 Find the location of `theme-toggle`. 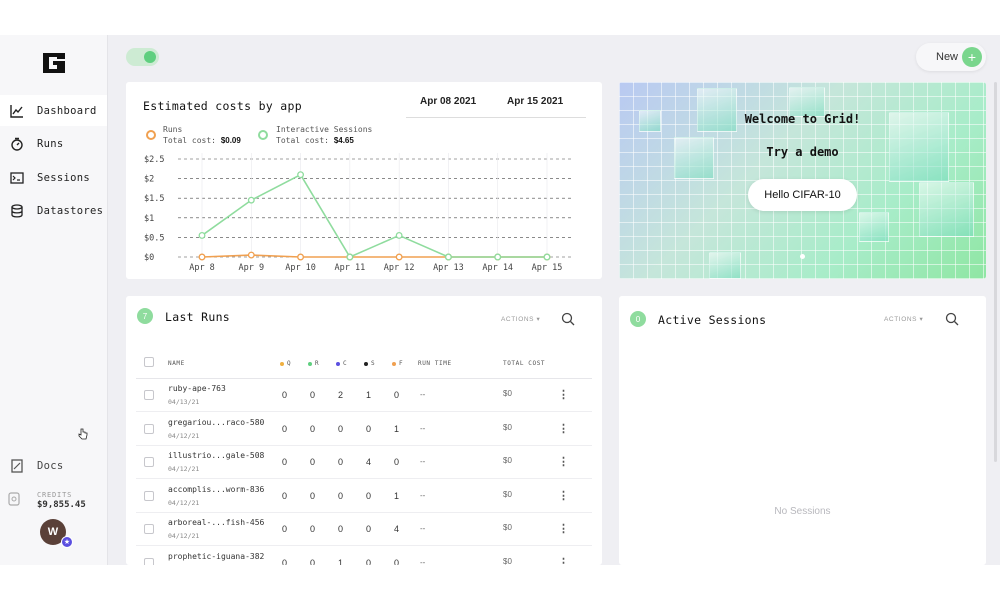

theme-toggle is located at coordinates (142, 57).